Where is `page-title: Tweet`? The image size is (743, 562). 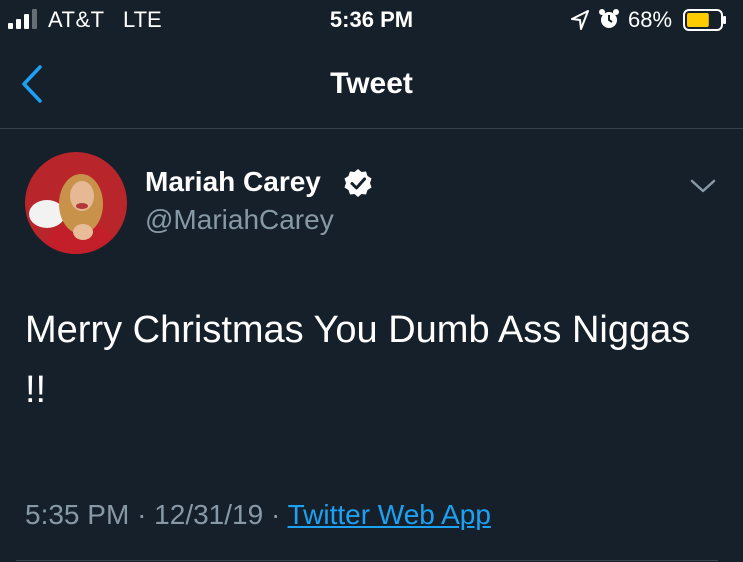
page-title: Tweet is located at coordinates (371, 83).